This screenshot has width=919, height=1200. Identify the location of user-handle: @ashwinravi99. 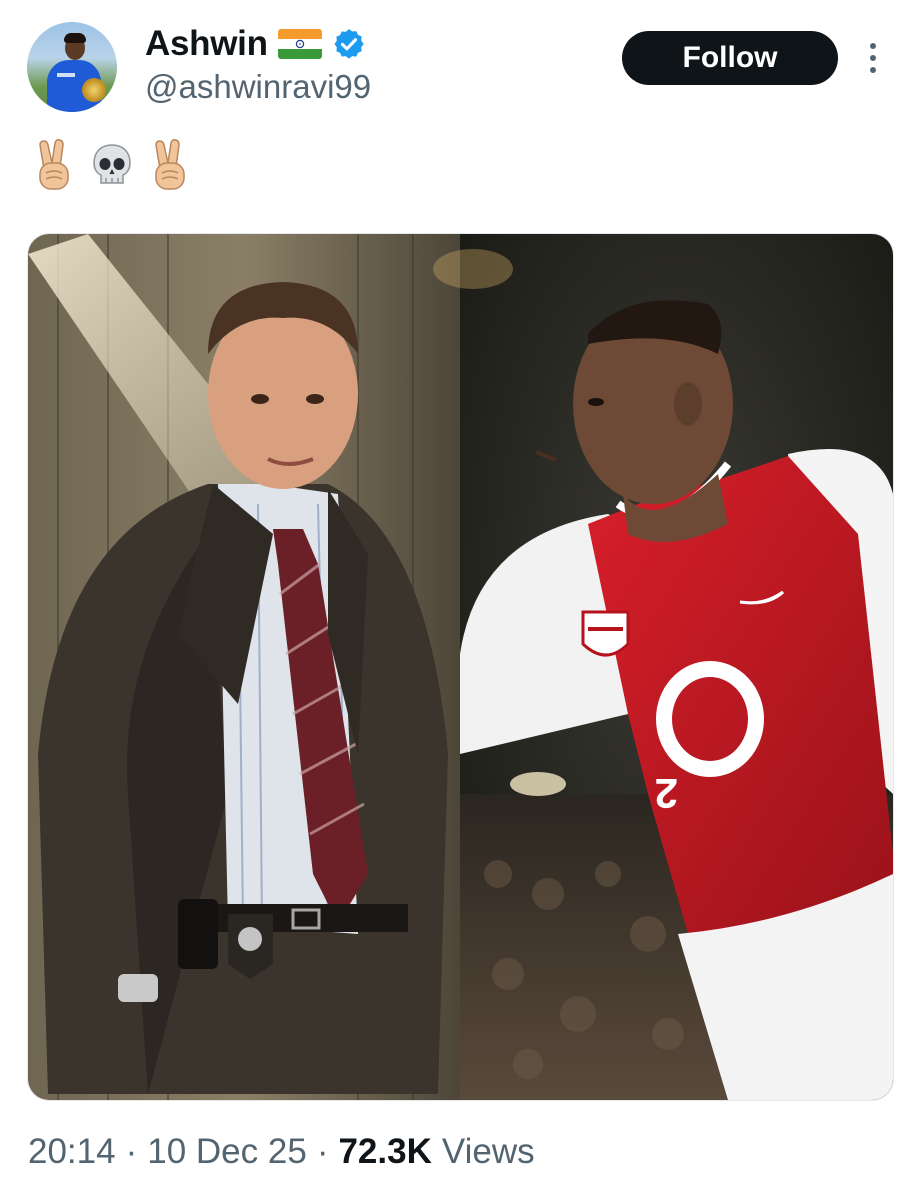
(258, 87).